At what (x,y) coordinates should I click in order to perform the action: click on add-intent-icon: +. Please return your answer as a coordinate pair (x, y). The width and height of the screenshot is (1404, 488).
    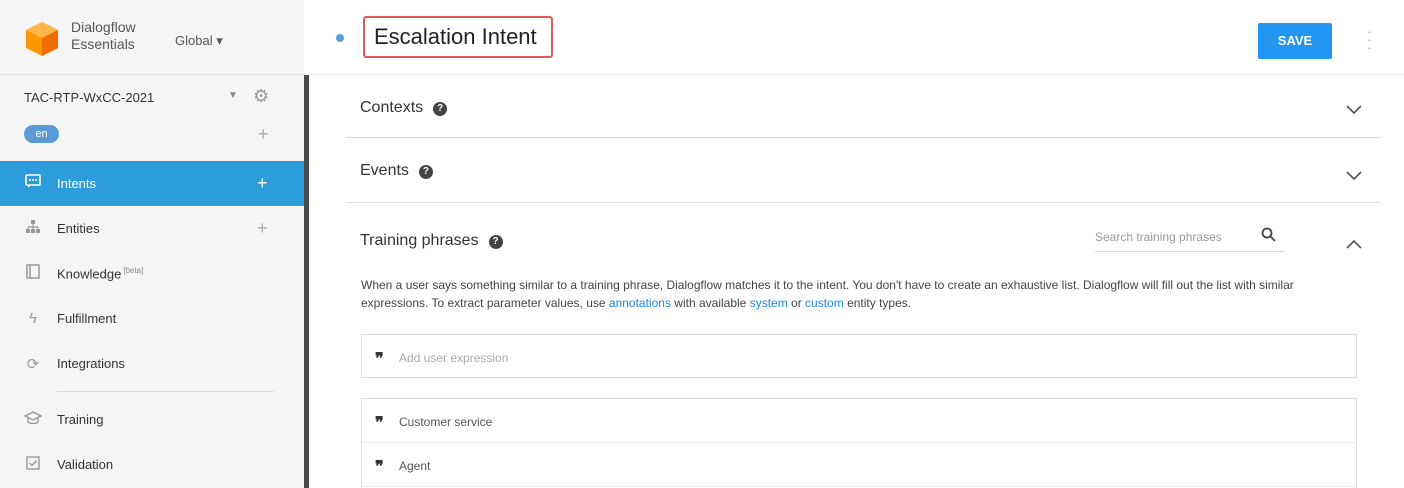
    Looking at the image, I should click on (262, 183).